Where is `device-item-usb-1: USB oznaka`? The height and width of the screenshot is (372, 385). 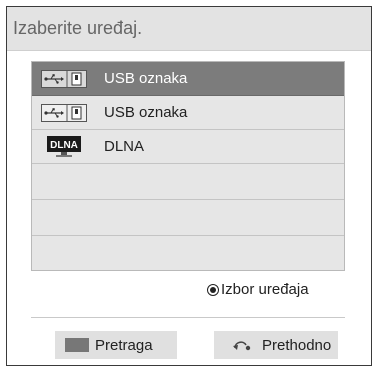
device-item-usb-1: USB oznaka is located at coordinates (188, 79).